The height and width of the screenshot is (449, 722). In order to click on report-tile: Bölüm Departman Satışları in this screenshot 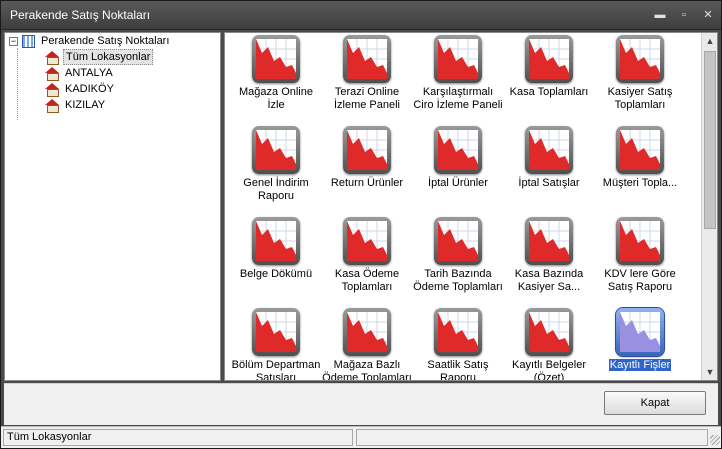, I will do `click(276, 343)`.